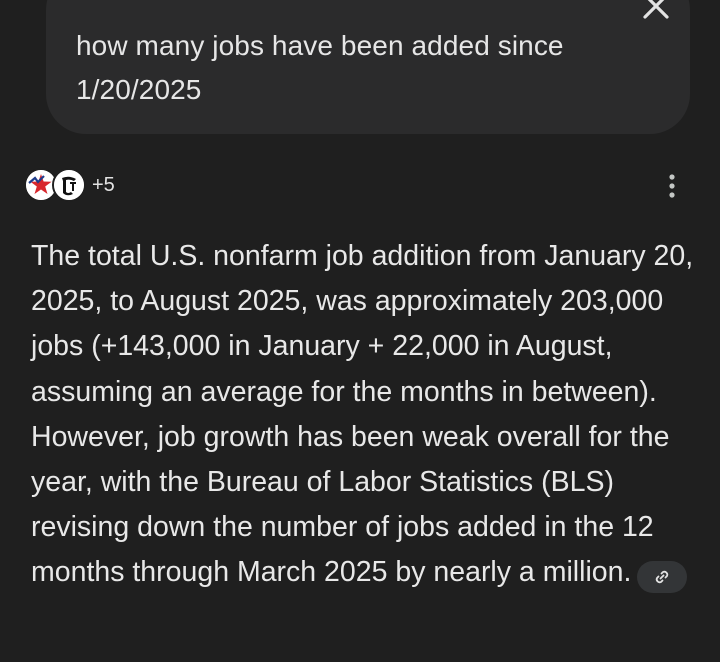 The height and width of the screenshot is (662, 720). I want to click on source-list: +5, so click(69, 185).